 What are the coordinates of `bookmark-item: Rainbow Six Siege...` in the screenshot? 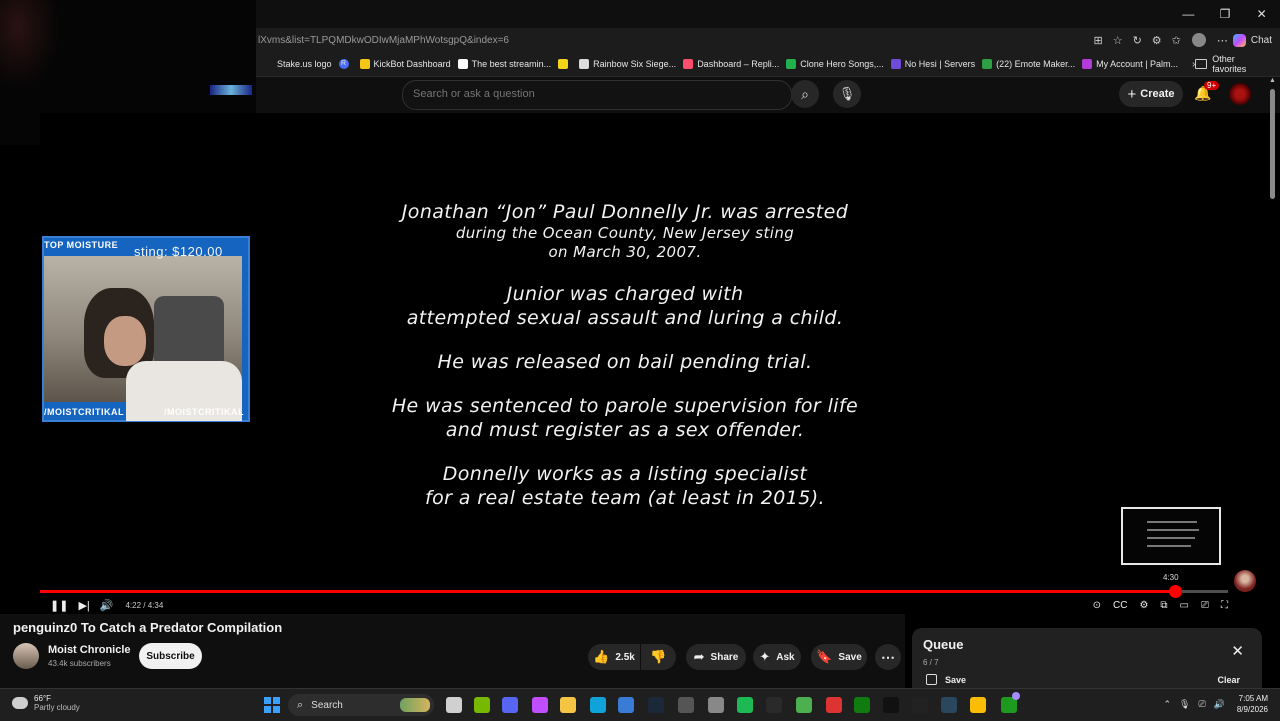 It's located at (627, 64).